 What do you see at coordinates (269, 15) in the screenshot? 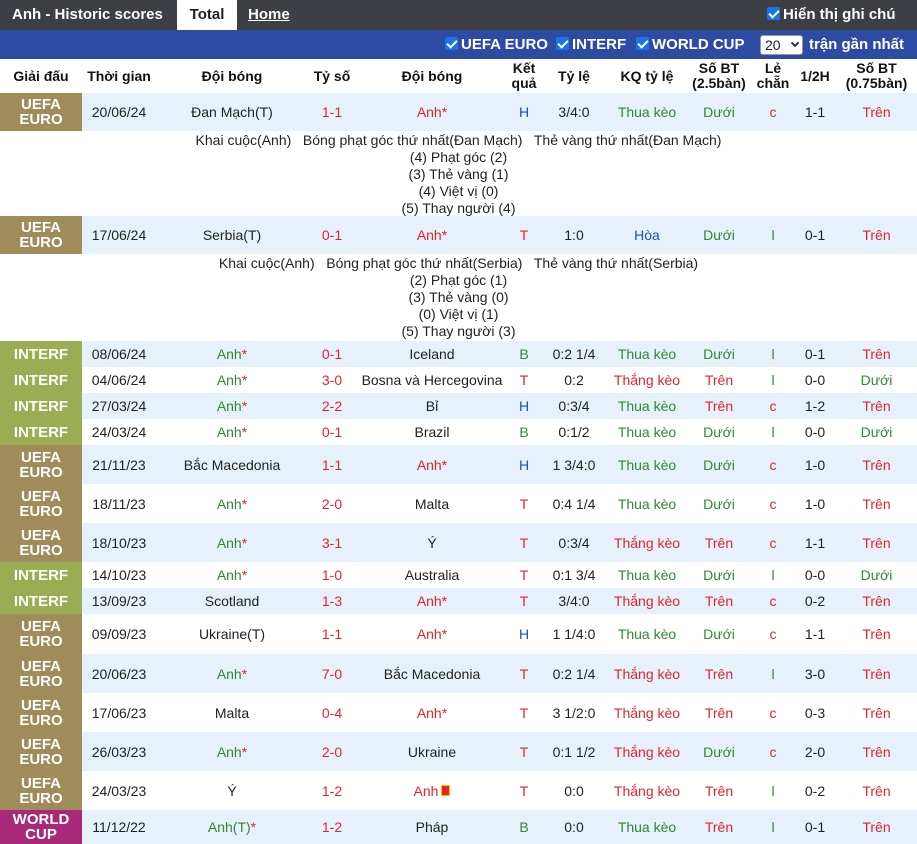
I see `tab-home: Home` at bounding box center [269, 15].